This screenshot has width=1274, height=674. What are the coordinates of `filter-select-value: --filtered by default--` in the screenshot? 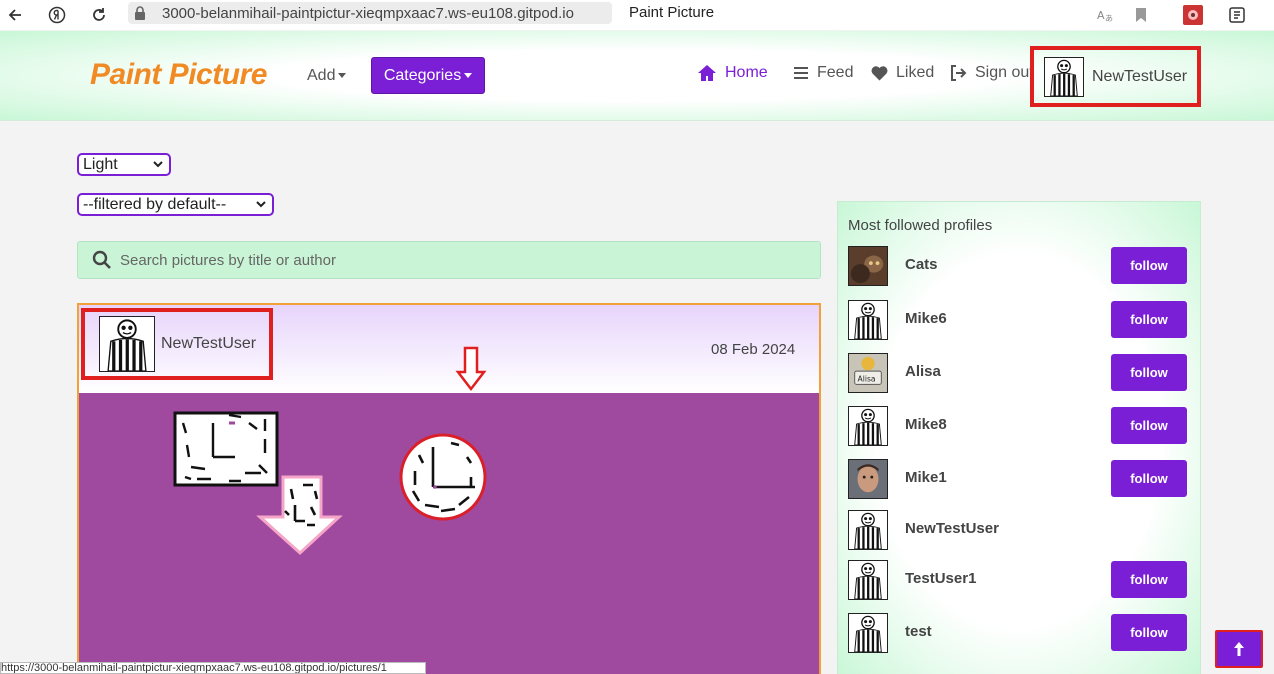 It's located at (155, 204).